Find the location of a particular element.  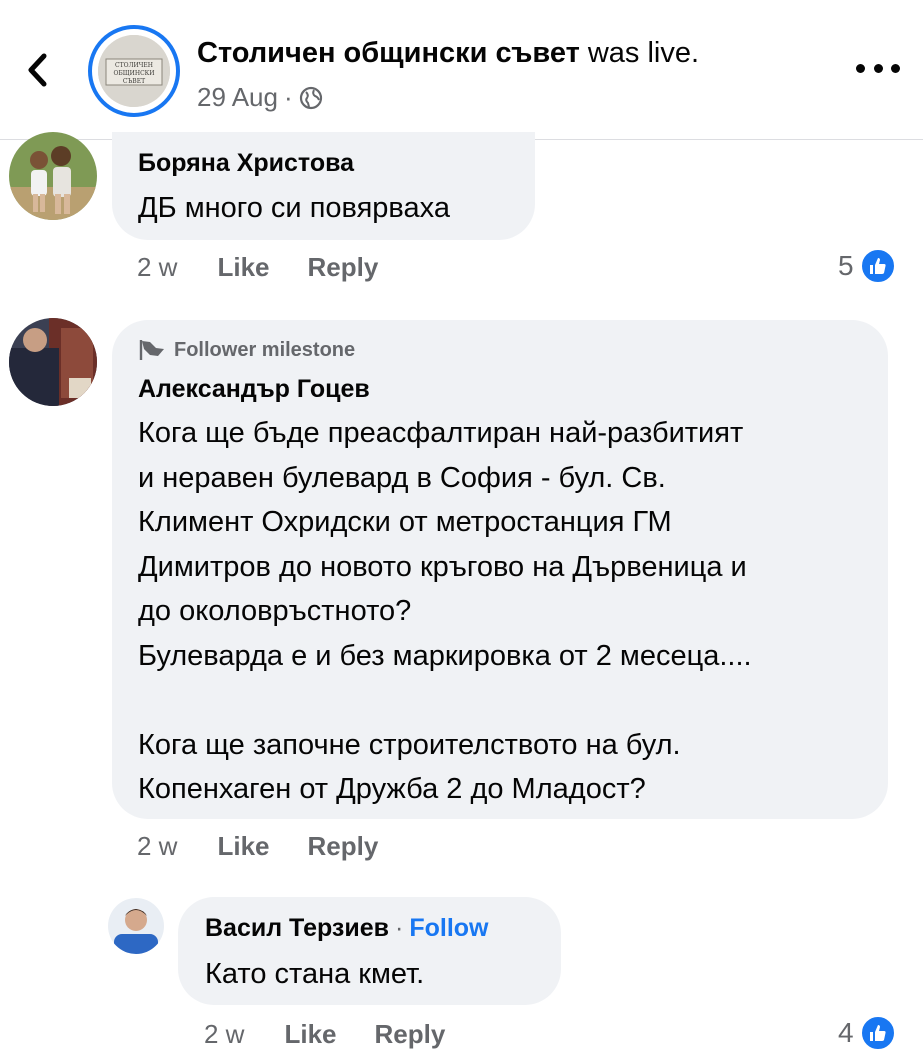

comment-line: до околовръстното? is located at coordinates (275, 611).